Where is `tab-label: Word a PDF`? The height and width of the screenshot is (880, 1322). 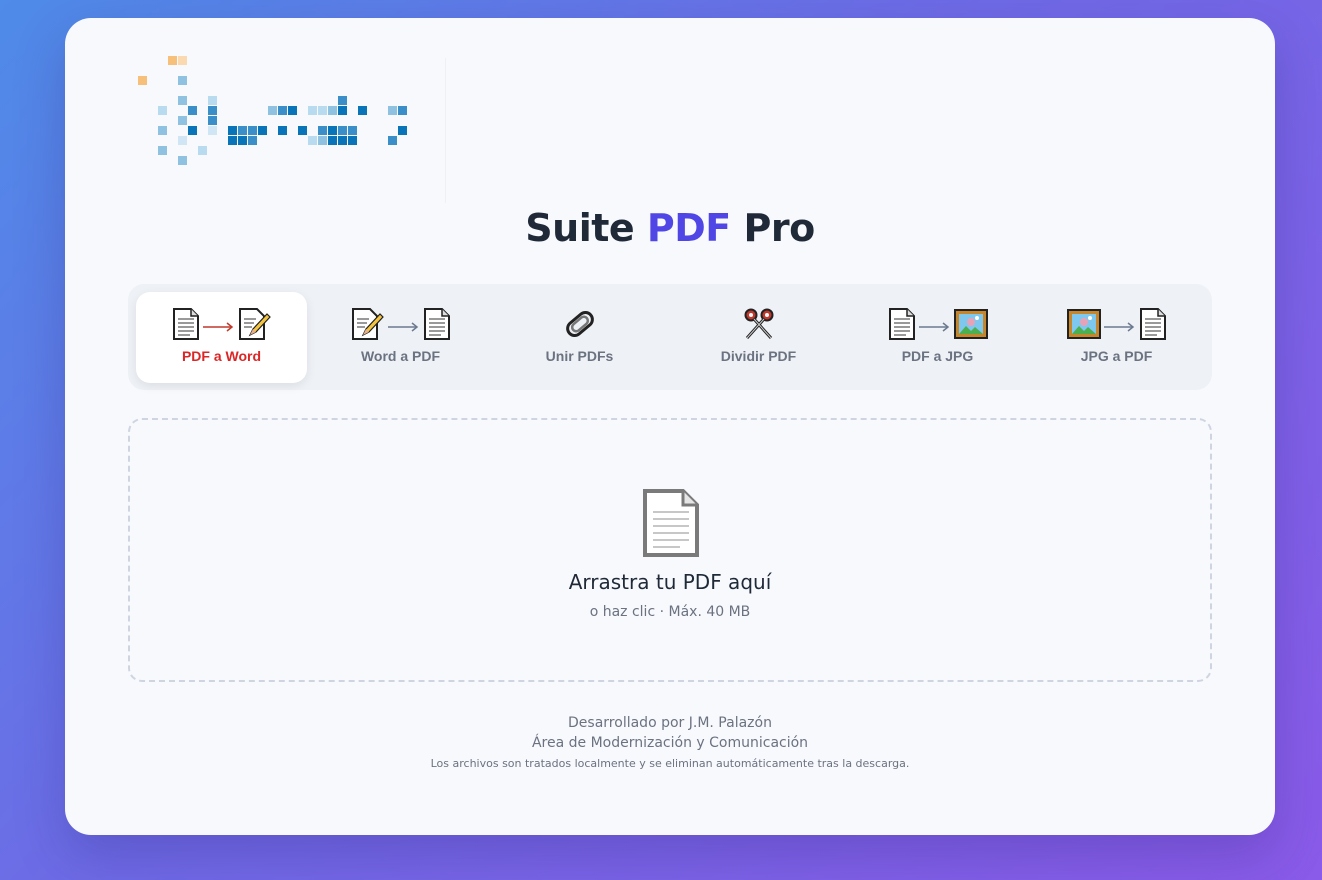
tab-label: Word a PDF is located at coordinates (400, 356).